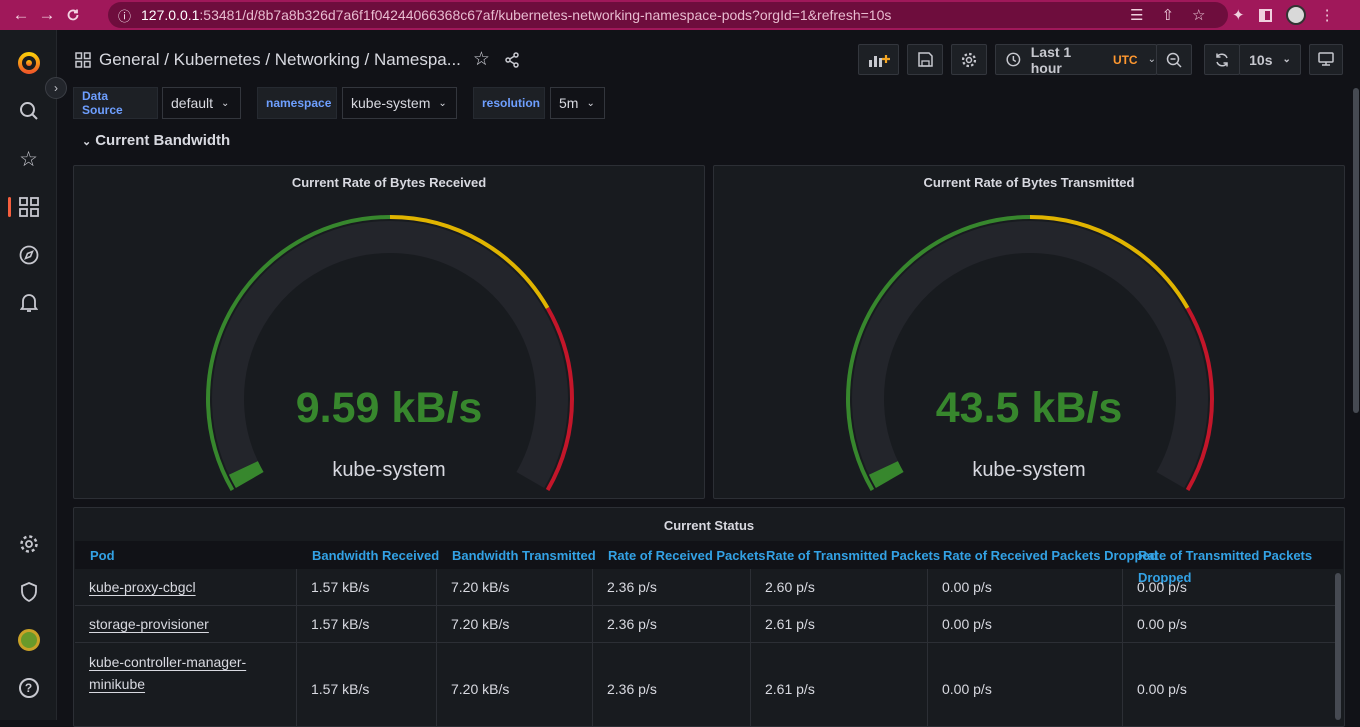 The height and width of the screenshot is (727, 1360). What do you see at coordinates (839, 684) in the screenshot?
I see `table-cell: 2.61 p/s` at bounding box center [839, 684].